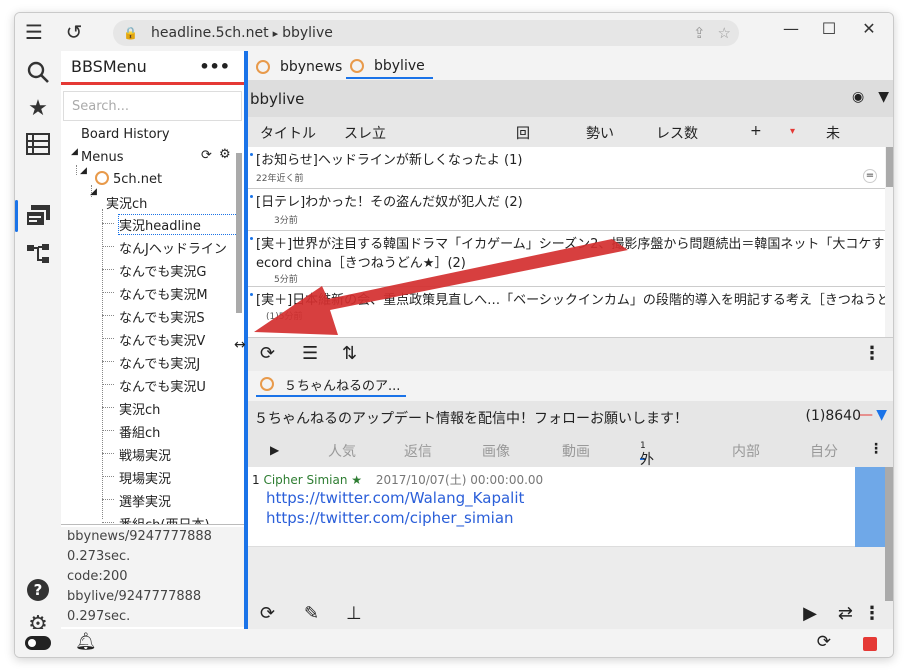 The width and height of the screenshot is (908, 672). What do you see at coordinates (102, 157) in the screenshot?
I see `menus-node: Menus` at bounding box center [102, 157].